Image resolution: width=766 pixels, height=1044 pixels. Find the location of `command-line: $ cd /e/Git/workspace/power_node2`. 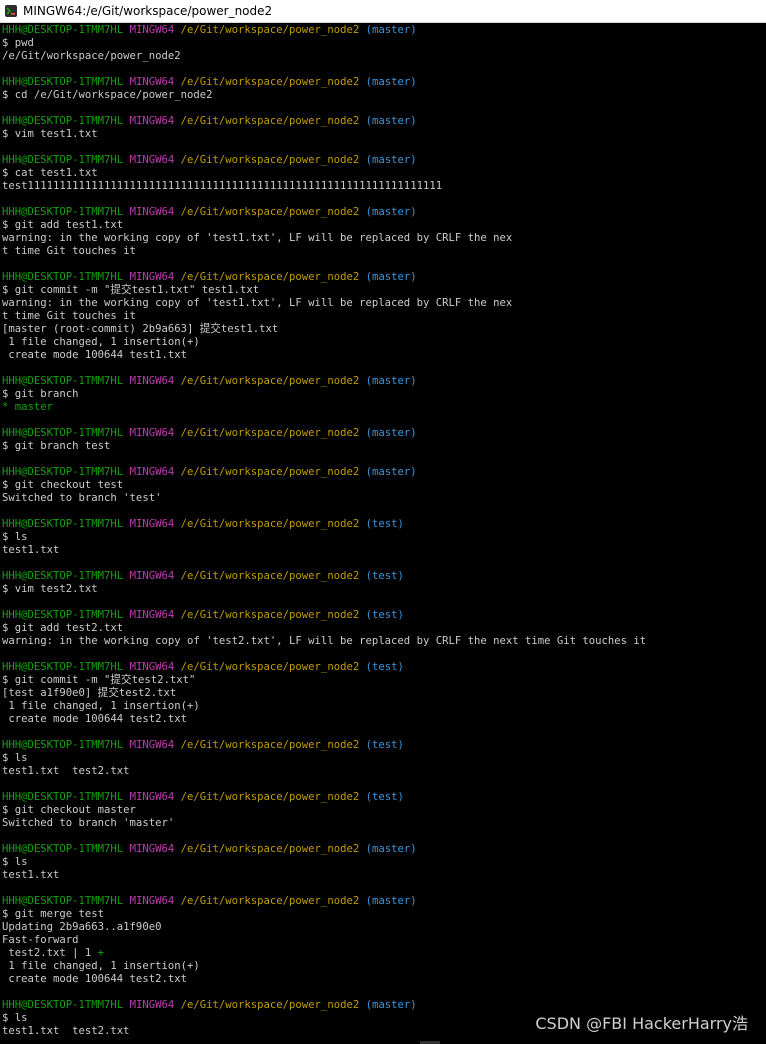

command-line: $ cd /e/Git/workspace/power_node2 is located at coordinates (107, 95).